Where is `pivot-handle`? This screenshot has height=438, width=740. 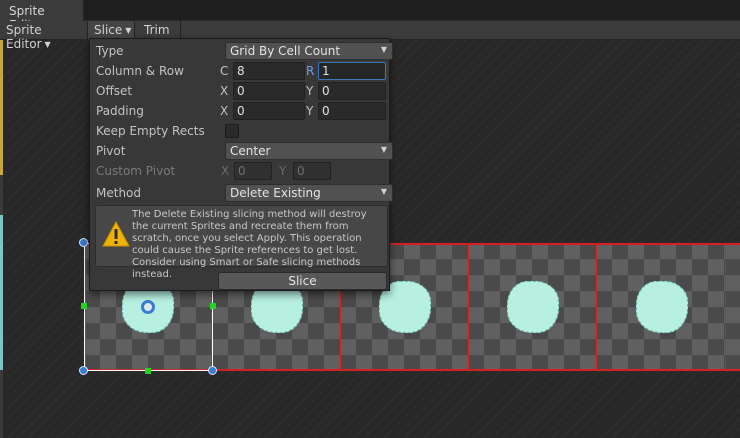 pivot-handle is located at coordinates (148, 307).